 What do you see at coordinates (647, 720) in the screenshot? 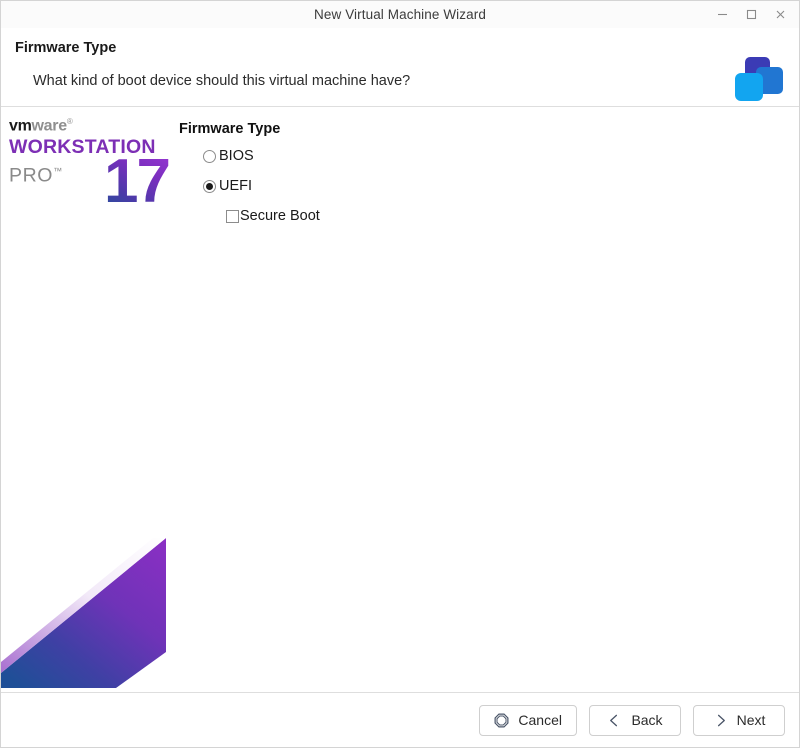
I see `back-button-label: Back` at bounding box center [647, 720].